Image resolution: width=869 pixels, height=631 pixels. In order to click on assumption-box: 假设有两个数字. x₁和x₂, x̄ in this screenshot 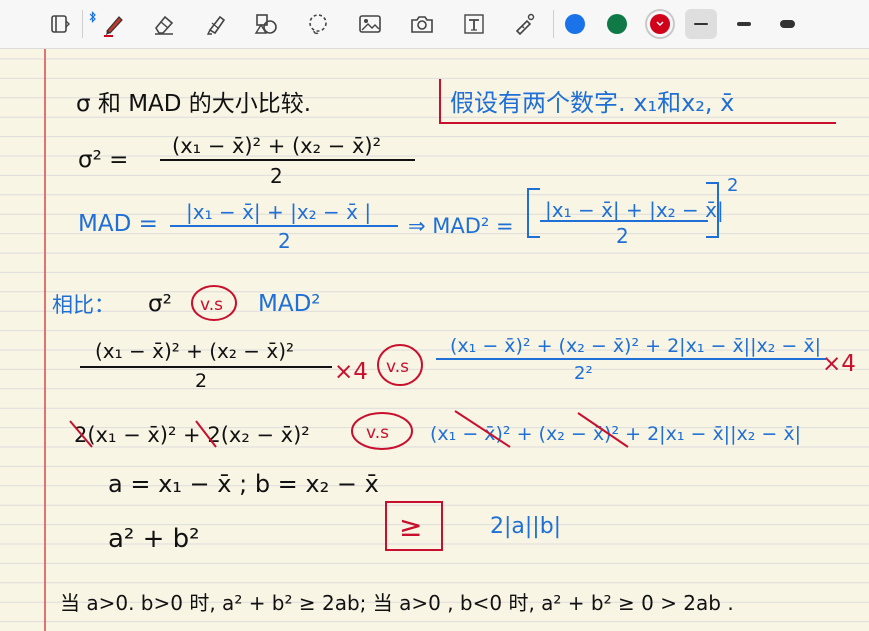, I will do `click(637, 101)`.